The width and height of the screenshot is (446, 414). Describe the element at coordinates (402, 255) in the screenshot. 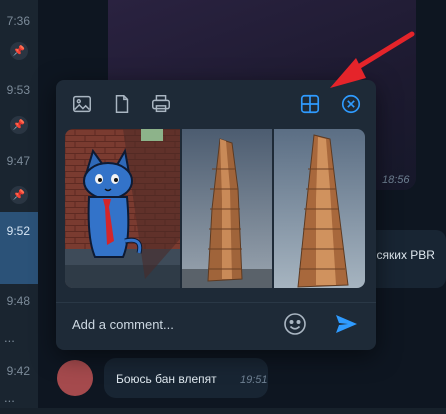

I see `message-text: ясяких PBR` at that location.